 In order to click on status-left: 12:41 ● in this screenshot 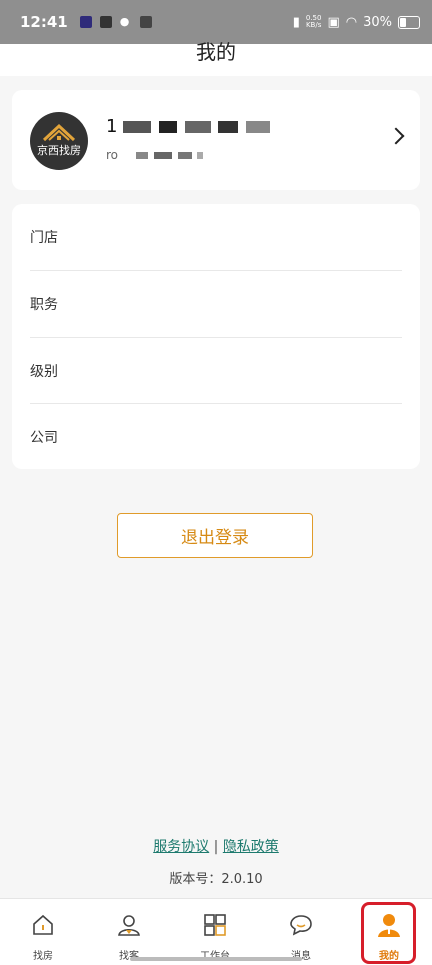, I will do `click(86, 22)`.